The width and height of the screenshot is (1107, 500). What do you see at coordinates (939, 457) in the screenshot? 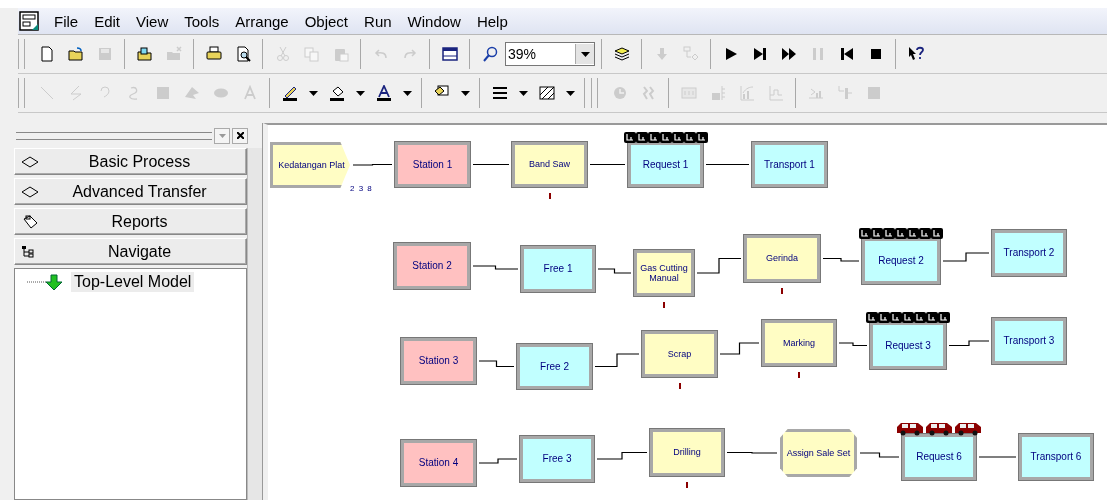
I see `request-module: Request 6` at bounding box center [939, 457].